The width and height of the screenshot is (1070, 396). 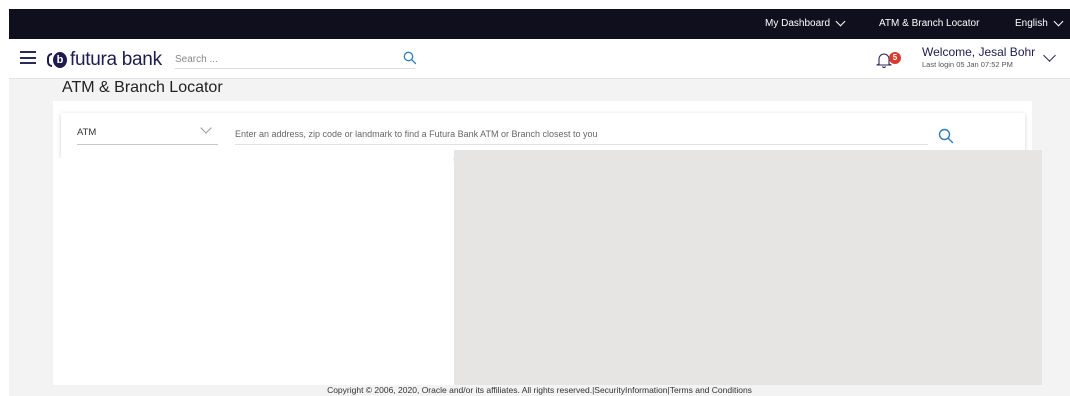 I want to click on brand-name: futura bank, so click(x=116, y=59).